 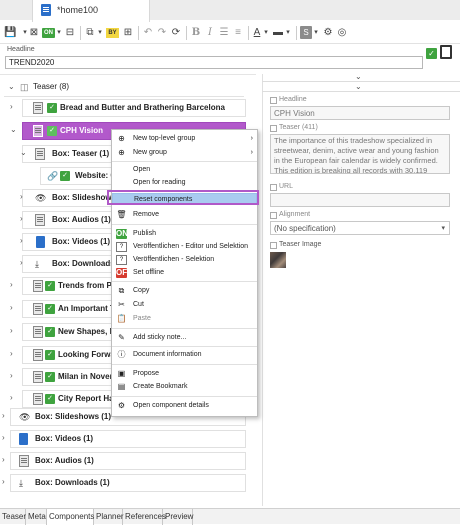 What do you see at coordinates (70, 32) in the screenshot?
I see `screen-icon: ⊟` at bounding box center [70, 32].